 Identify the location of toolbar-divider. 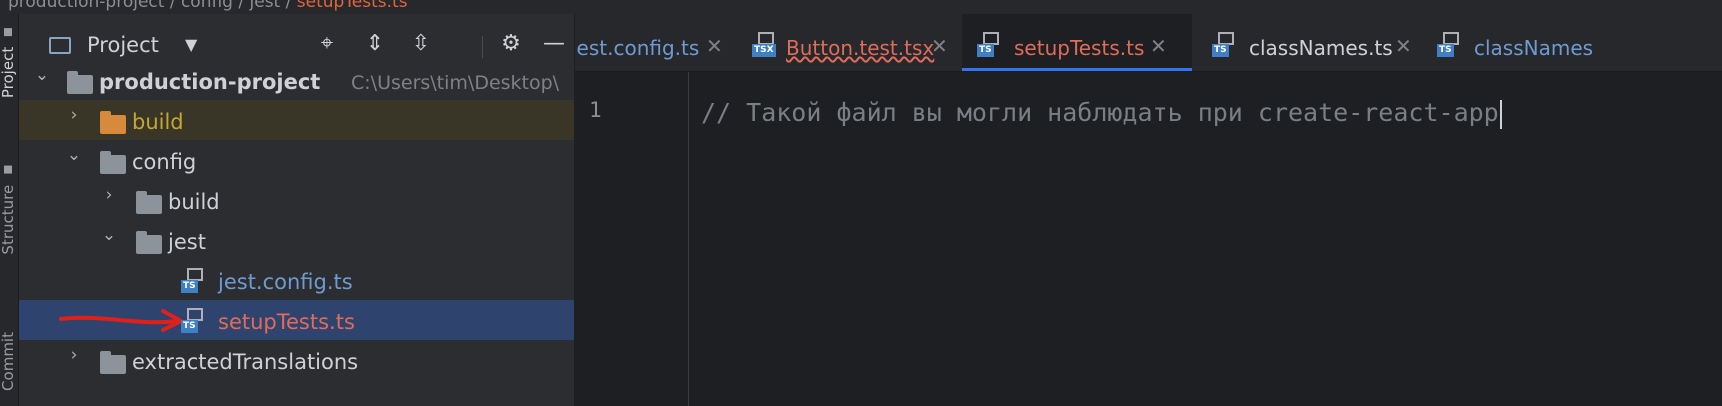
(482, 47).